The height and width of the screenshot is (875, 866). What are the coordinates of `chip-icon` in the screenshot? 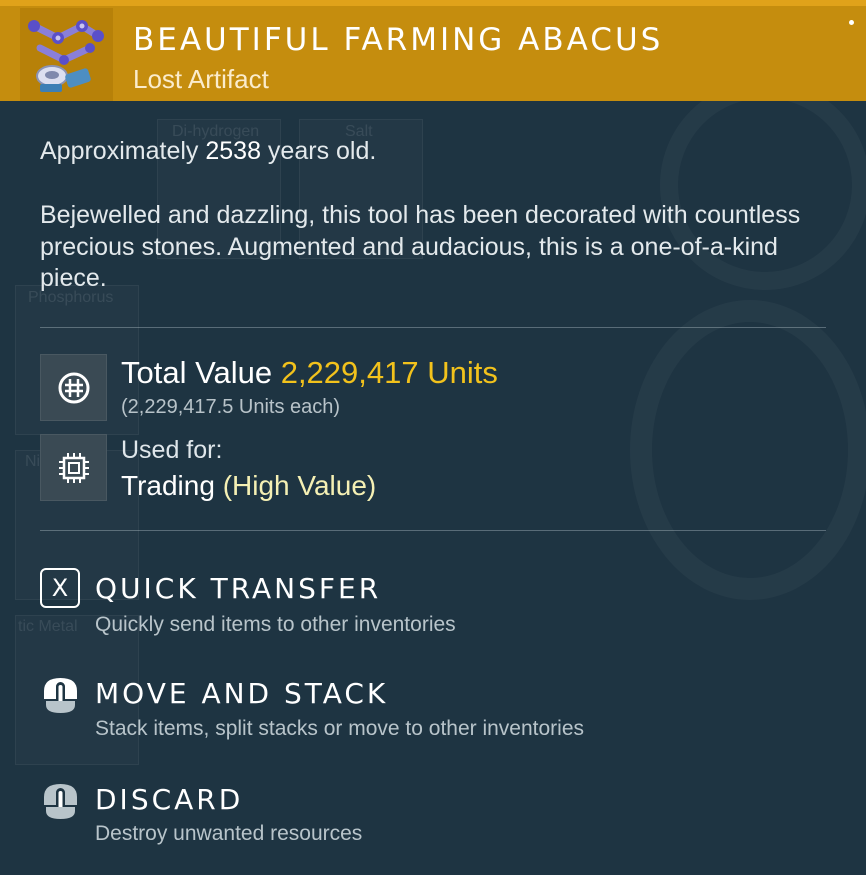 It's located at (73, 467).